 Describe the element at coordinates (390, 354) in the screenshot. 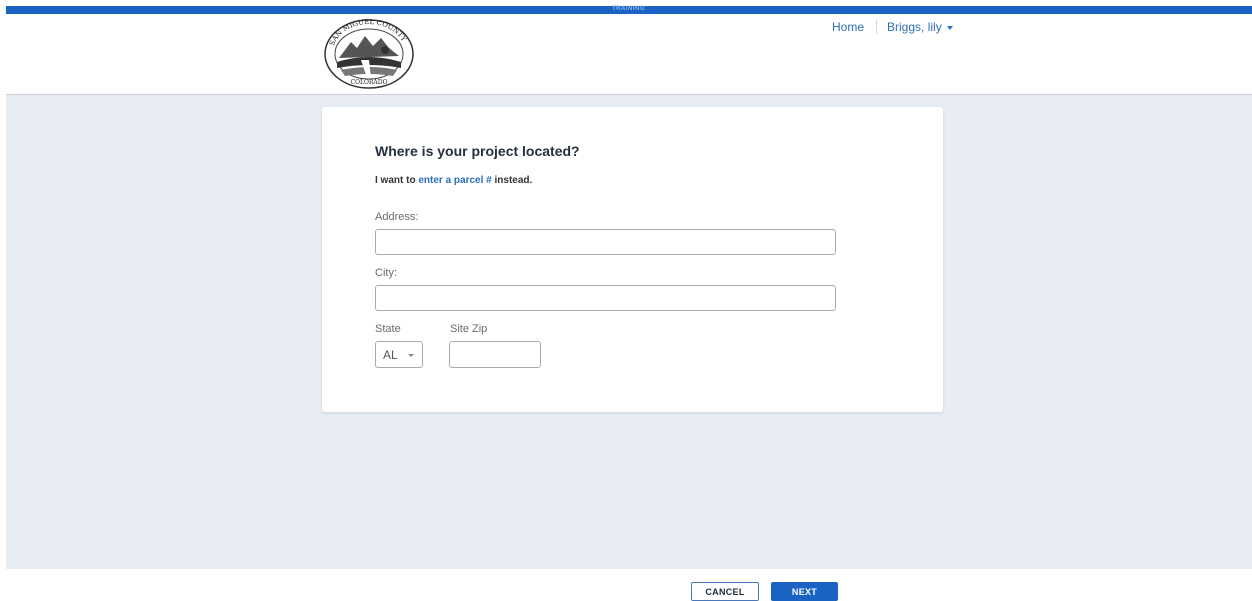

I see `state-selected-value: AL` at that location.